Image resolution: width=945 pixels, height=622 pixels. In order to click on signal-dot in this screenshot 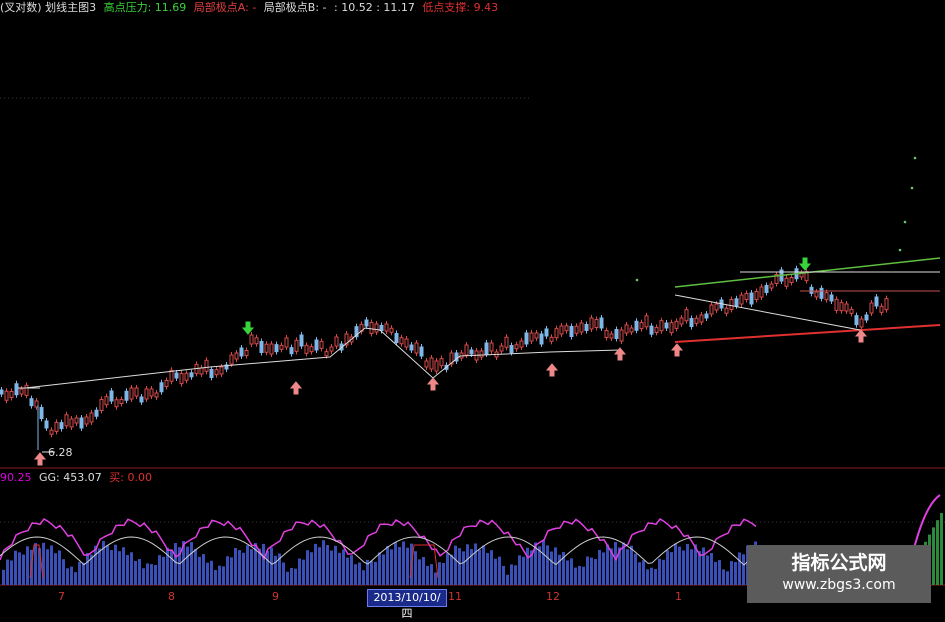, I will do `click(900, 250)`.